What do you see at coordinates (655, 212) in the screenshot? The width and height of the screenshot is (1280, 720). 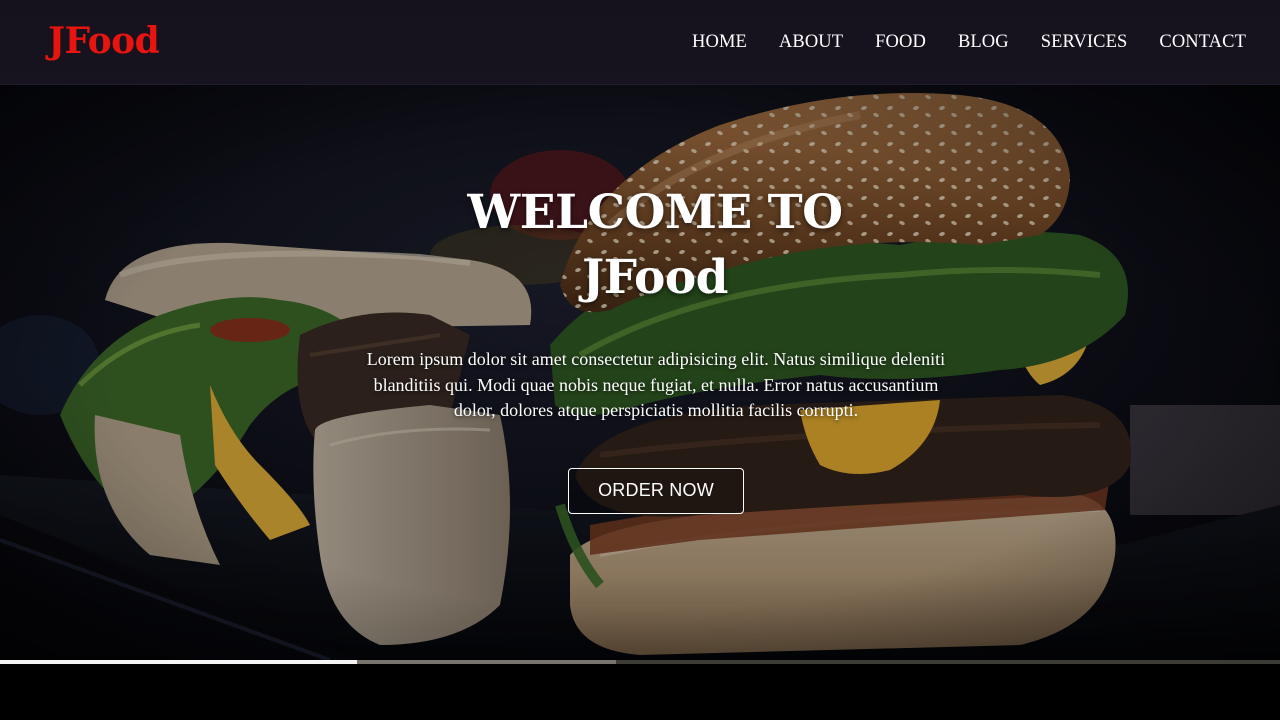 I see `hero-title-line1: WELCOME TO` at bounding box center [655, 212].